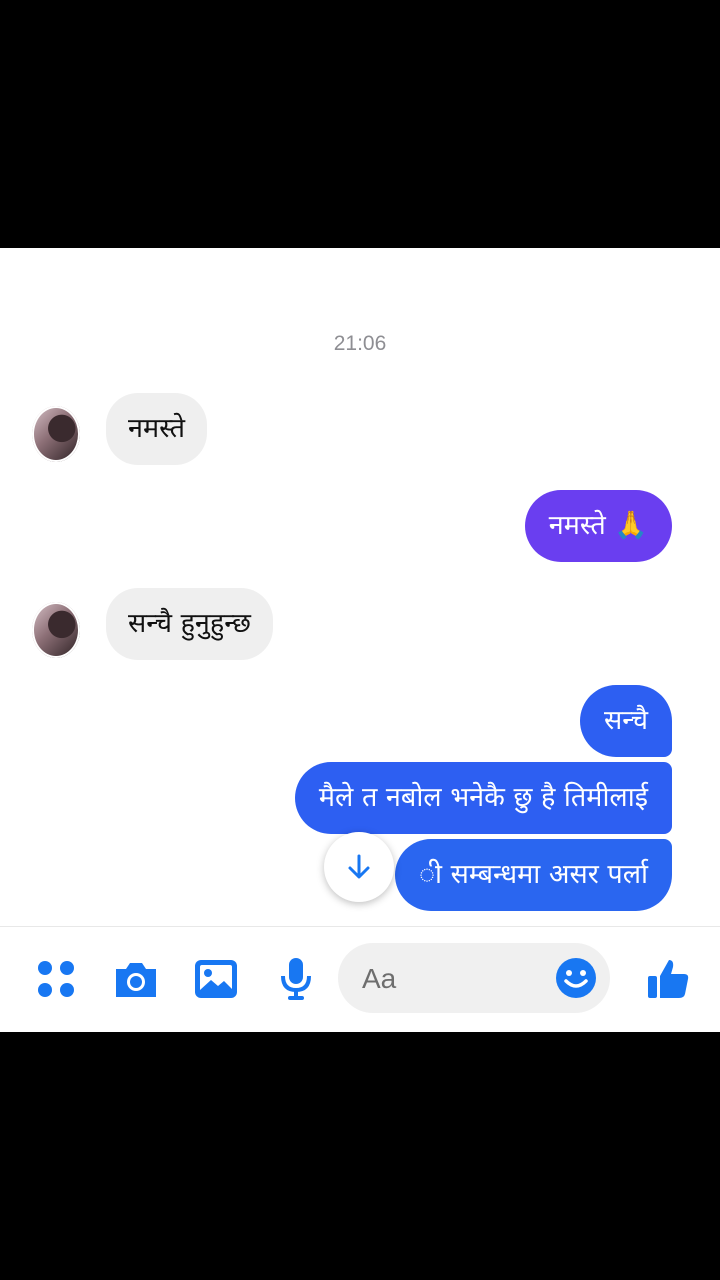 The height and width of the screenshot is (1280, 720). What do you see at coordinates (483, 798) in the screenshot?
I see `outgoing-message: मैले त नबोल भनेकै छु है तिमीलाई` at bounding box center [483, 798].